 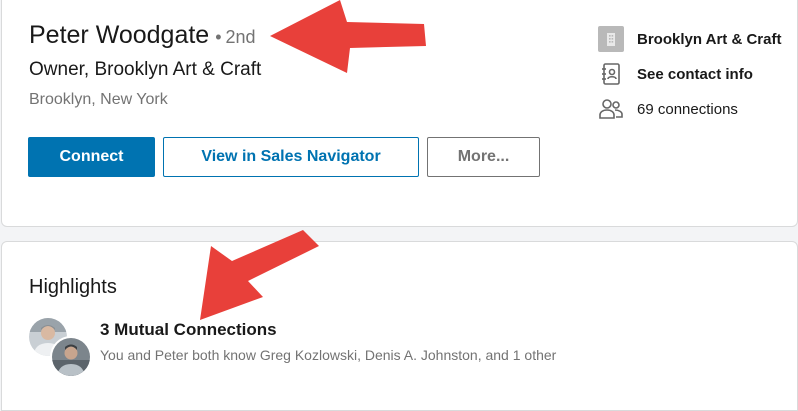 What do you see at coordinates (687, 109) in the screenshot?
I see `connections-count-label: 69 connections` at bounding box center [687, 109].